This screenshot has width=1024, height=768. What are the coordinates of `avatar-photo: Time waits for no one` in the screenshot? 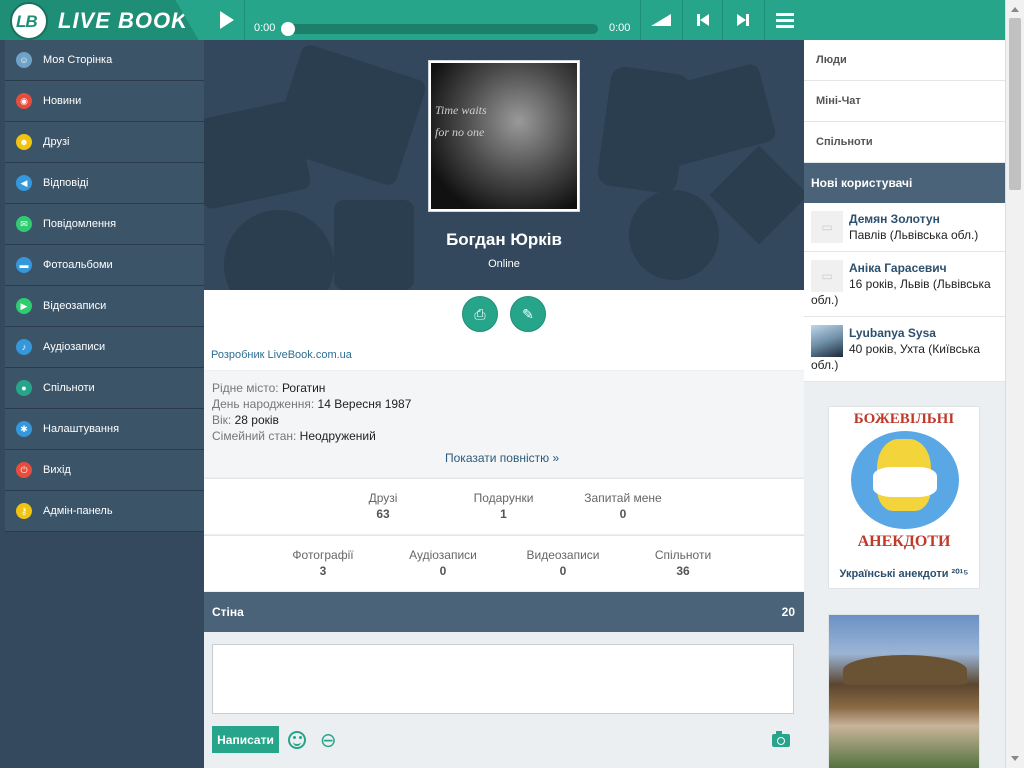 It's located at (504, 136).